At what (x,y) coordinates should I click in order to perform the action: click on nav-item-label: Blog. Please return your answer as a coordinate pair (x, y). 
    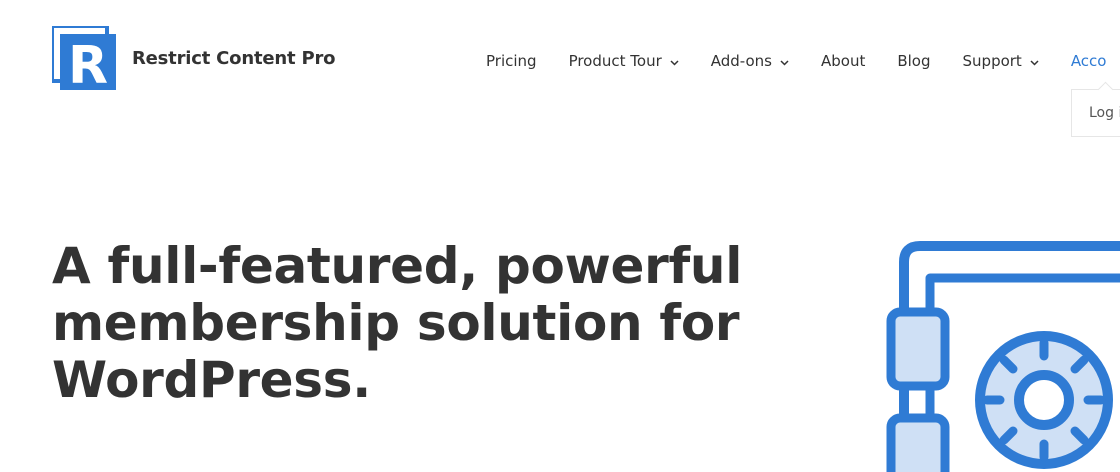
    Looking at the image, I should click on (914, 61).